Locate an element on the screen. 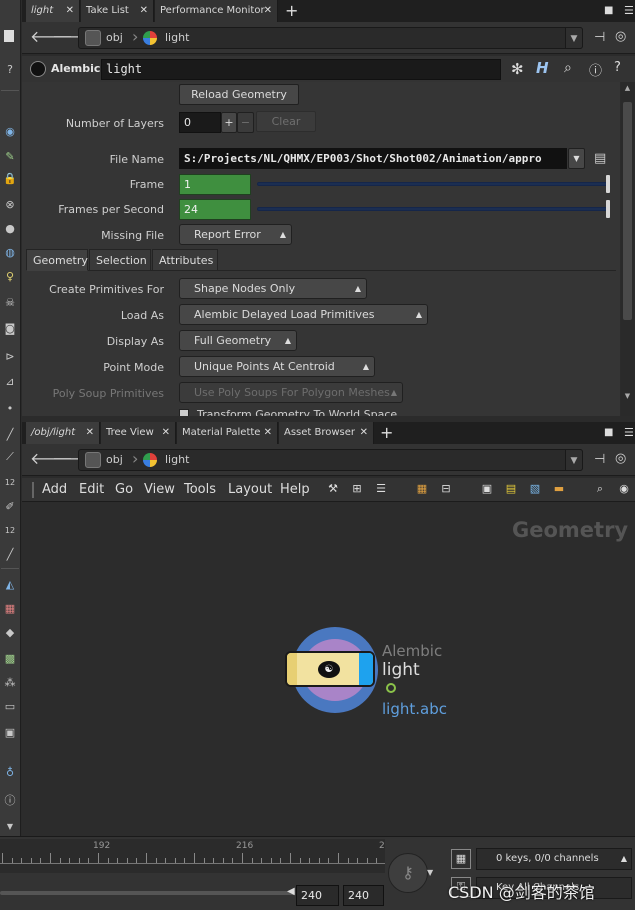 This screenshot has height=910, width=635. menu-help: Help is located at coordinates (295, 490).